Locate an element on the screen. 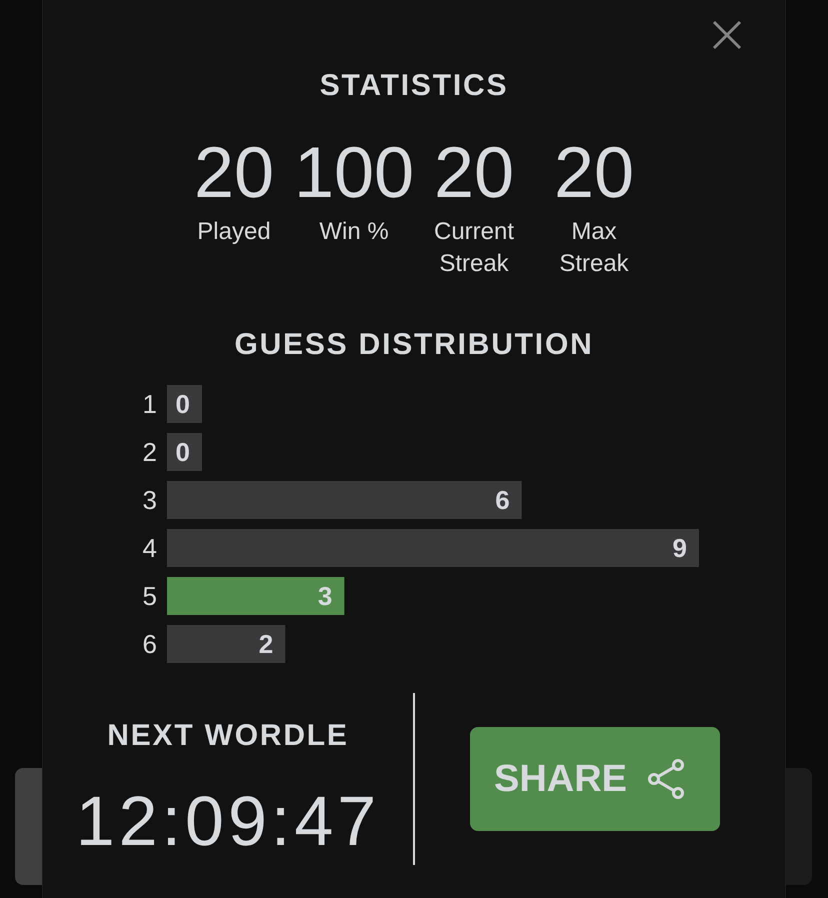 Image resolution: width=828 pixels, height=898 pixels. keyboard-key is located at coordinates (28, 826).